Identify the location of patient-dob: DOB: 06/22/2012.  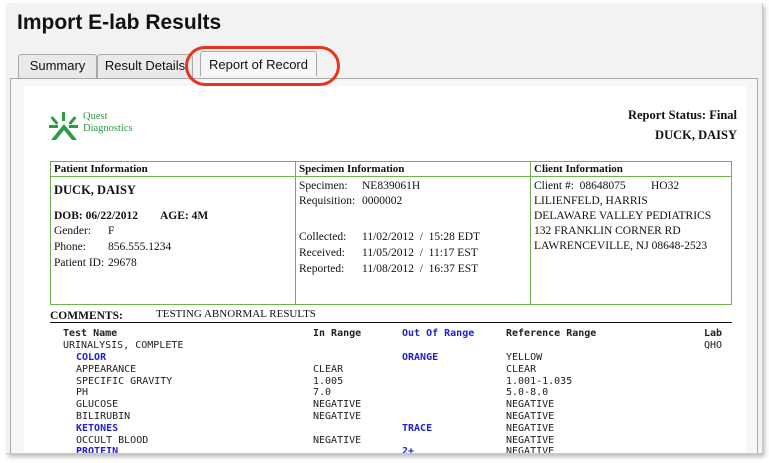
(96, 216).